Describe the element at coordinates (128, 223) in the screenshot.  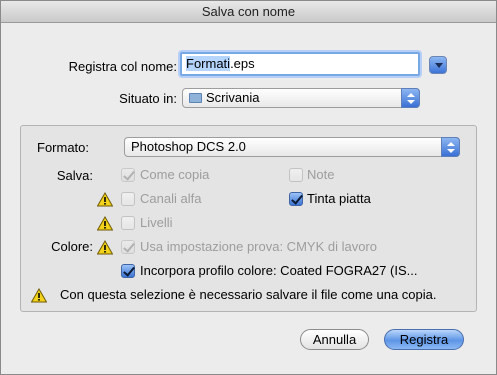
I see `layers-checkbox` at that location.